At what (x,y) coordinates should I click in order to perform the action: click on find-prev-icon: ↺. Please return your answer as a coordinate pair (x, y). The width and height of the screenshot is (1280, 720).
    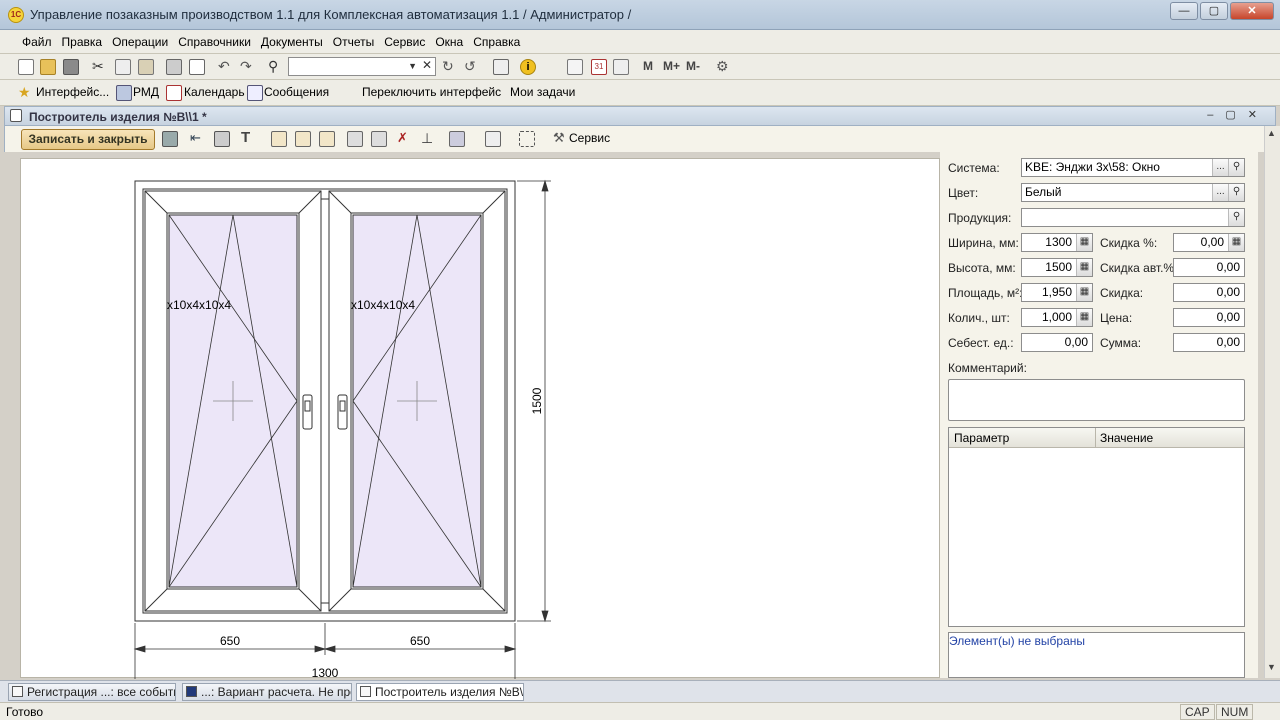
    Looking at the image, I should click on (472, 67).